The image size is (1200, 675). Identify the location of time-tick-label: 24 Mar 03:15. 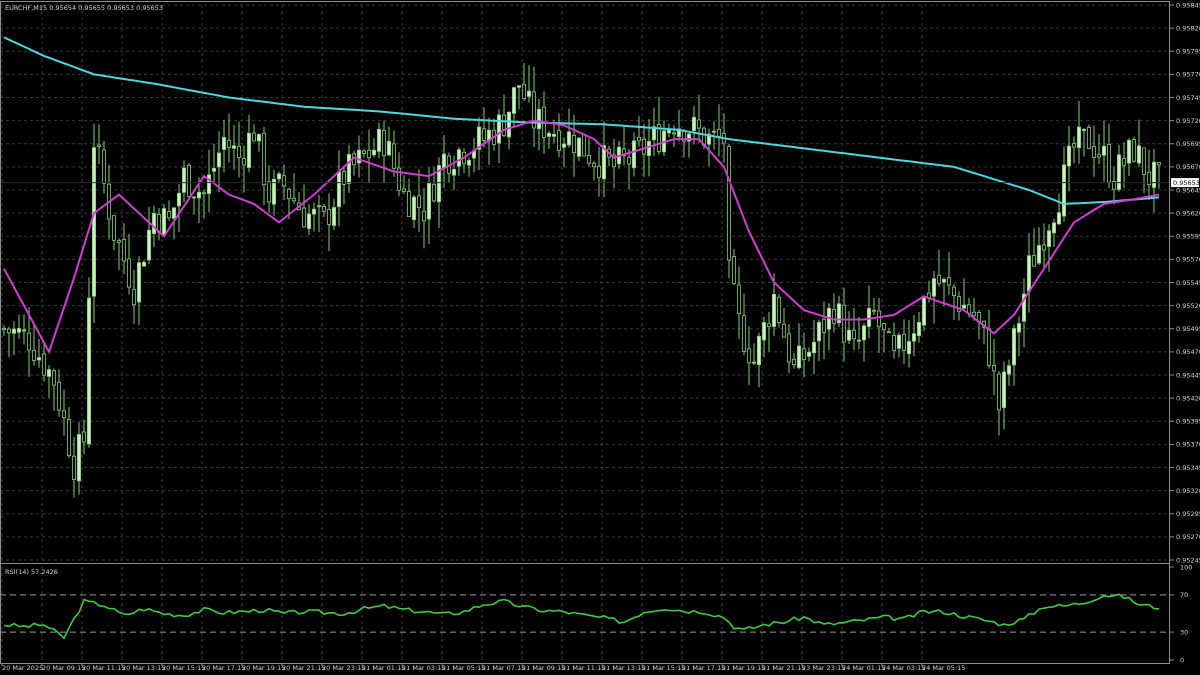
(903, 668).